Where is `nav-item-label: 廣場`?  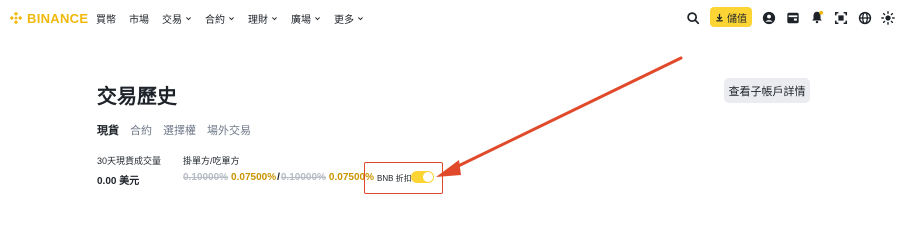
nav-item-label: 廣場 is located at coordinates (301, 20).